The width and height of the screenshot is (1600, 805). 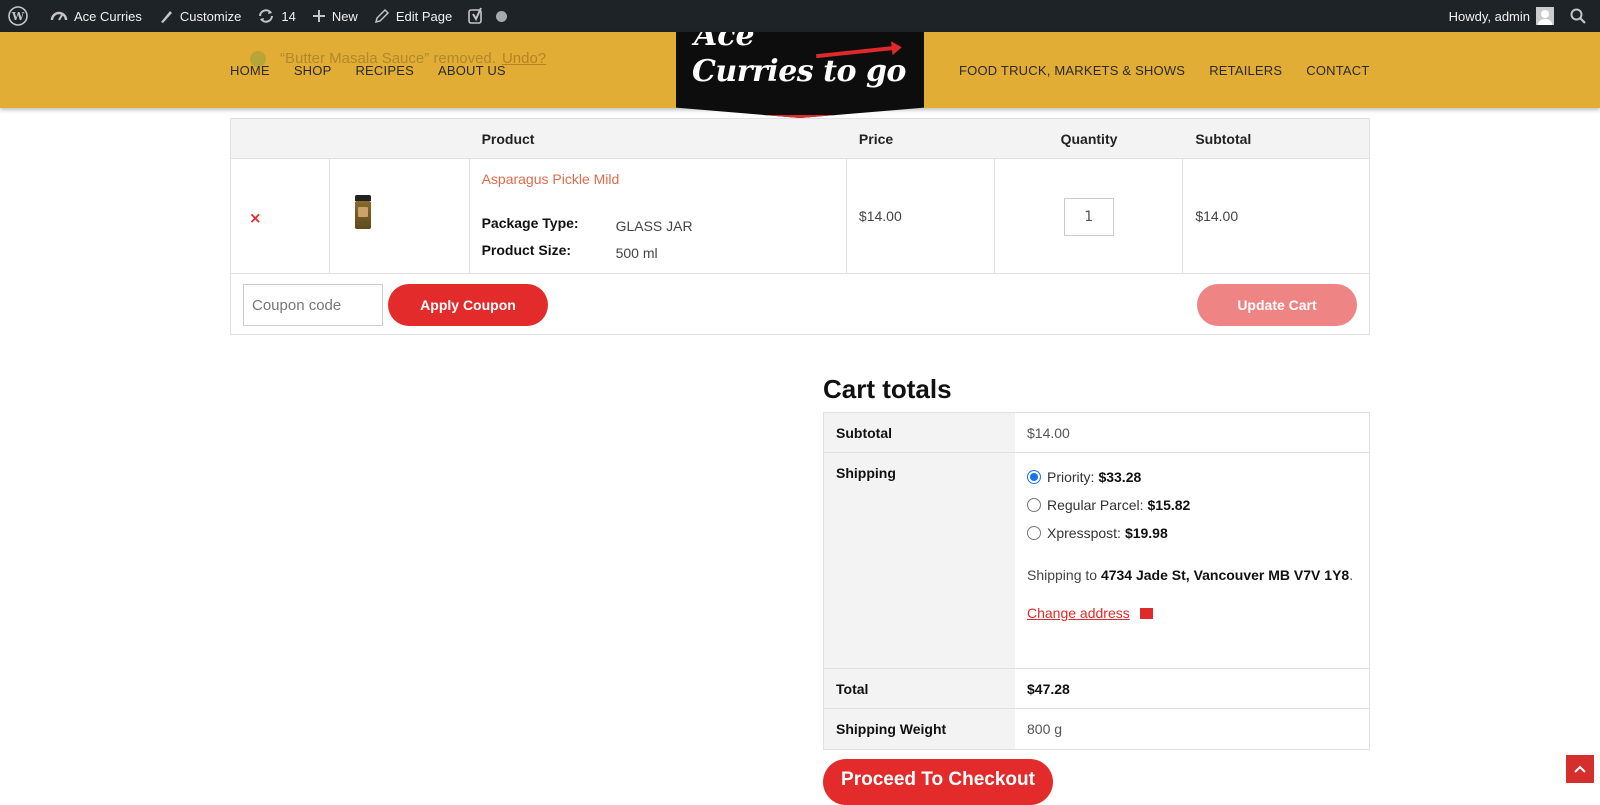 I want to click on subtotal-row: Subtotal $14.00, so click(x=1096, y=433).